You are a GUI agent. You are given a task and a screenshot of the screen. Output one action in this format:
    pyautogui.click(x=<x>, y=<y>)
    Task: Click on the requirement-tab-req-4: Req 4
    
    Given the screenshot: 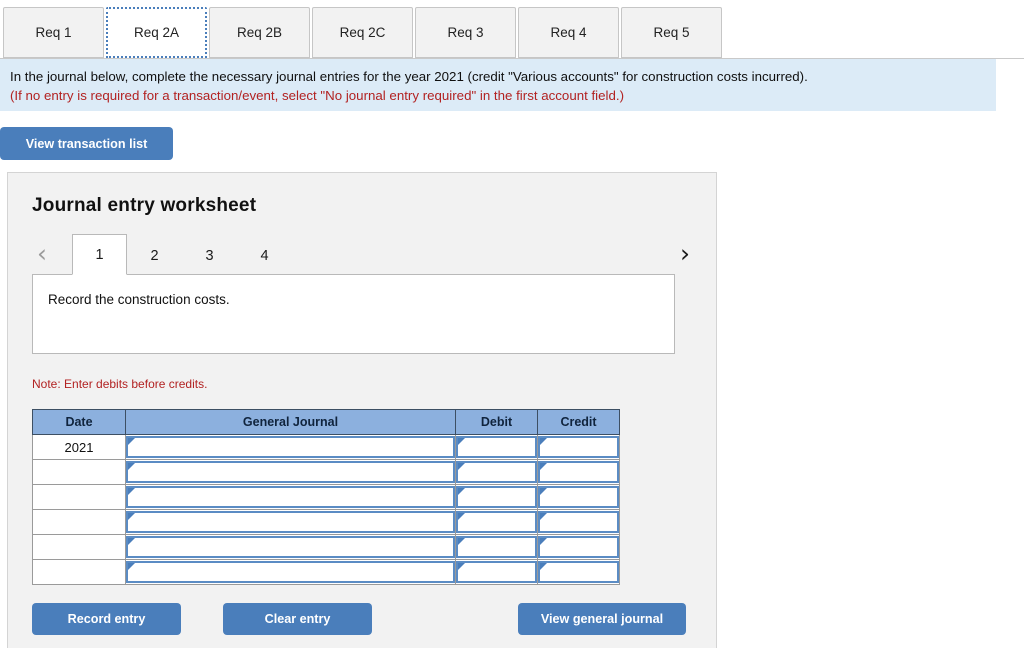 What is the action you would take?
    pyautogui.click(x=568, y=32)
    